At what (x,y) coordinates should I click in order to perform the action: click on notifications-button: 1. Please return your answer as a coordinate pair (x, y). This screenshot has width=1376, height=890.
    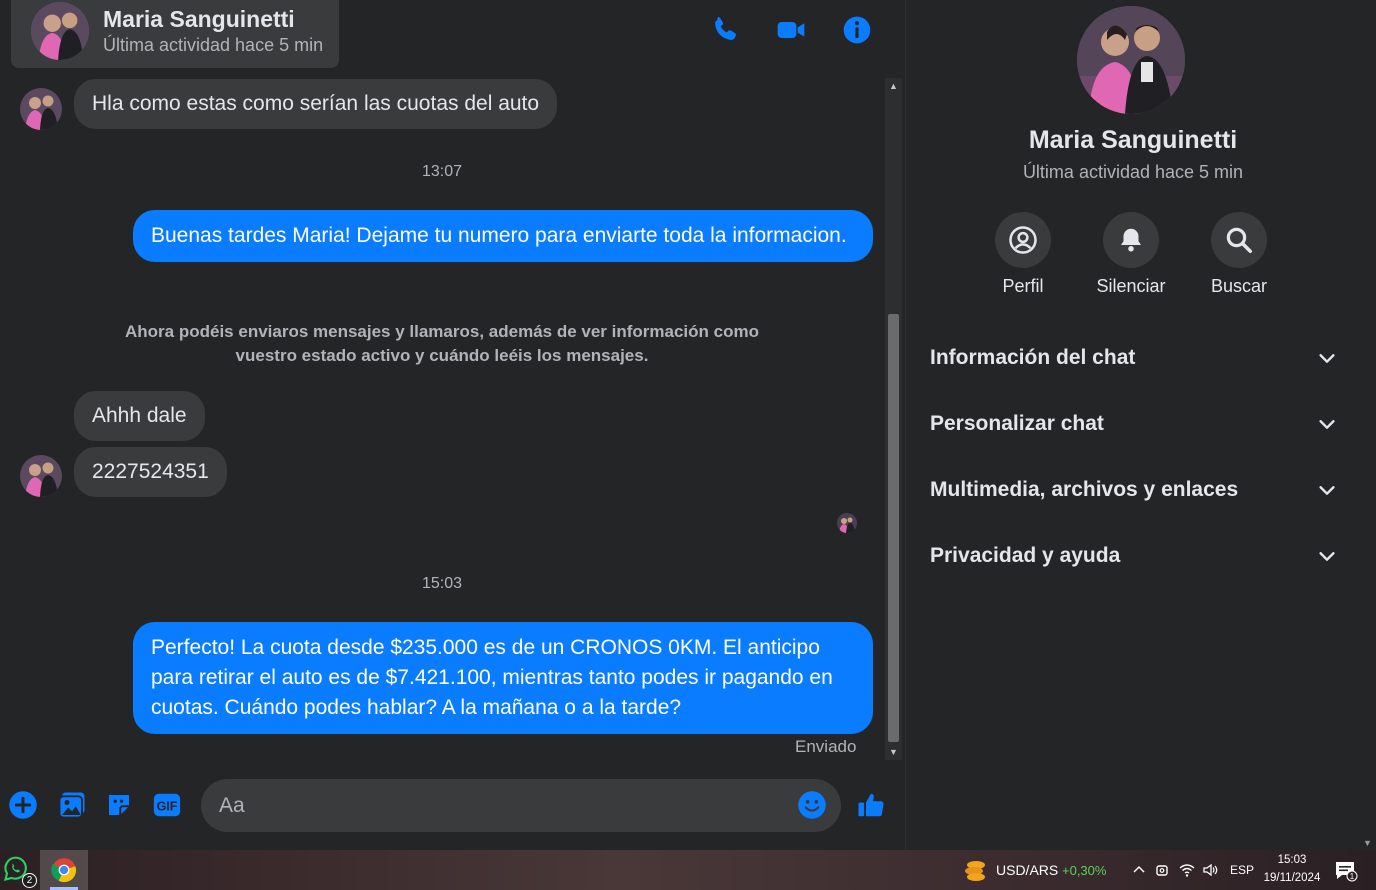
    Looking at the image, I should click on (1346, 871).